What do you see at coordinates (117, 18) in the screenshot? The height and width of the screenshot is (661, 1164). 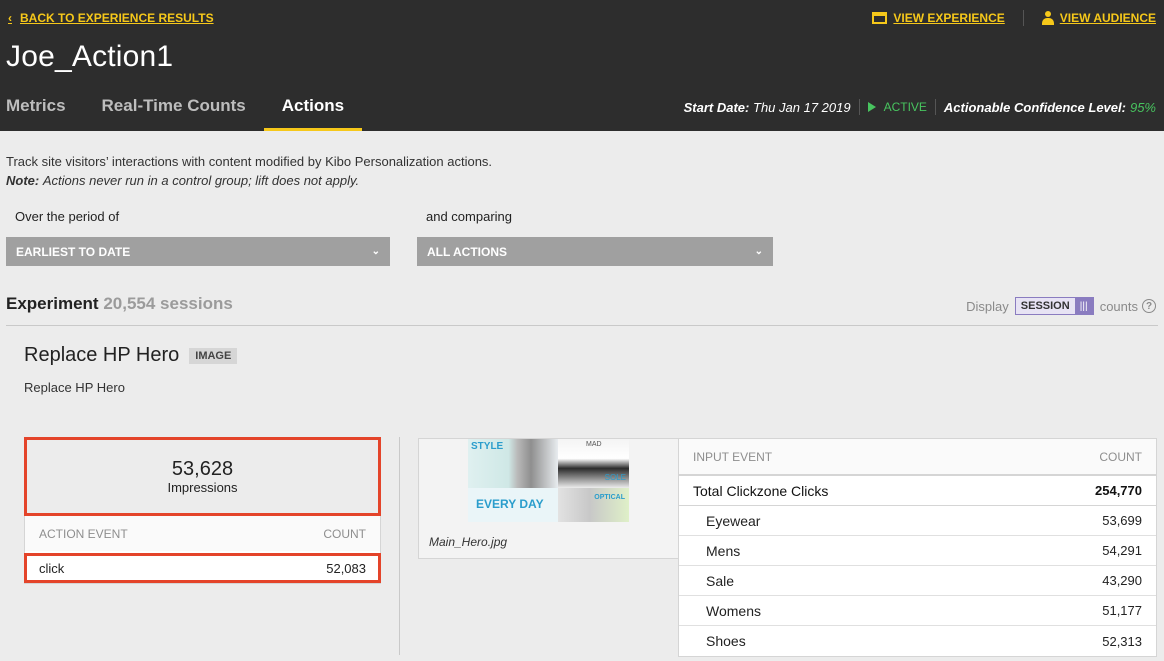 I see `back-link-label: BACK TO EXPERIENCE RESULTS` at bounding box center [117, 18].